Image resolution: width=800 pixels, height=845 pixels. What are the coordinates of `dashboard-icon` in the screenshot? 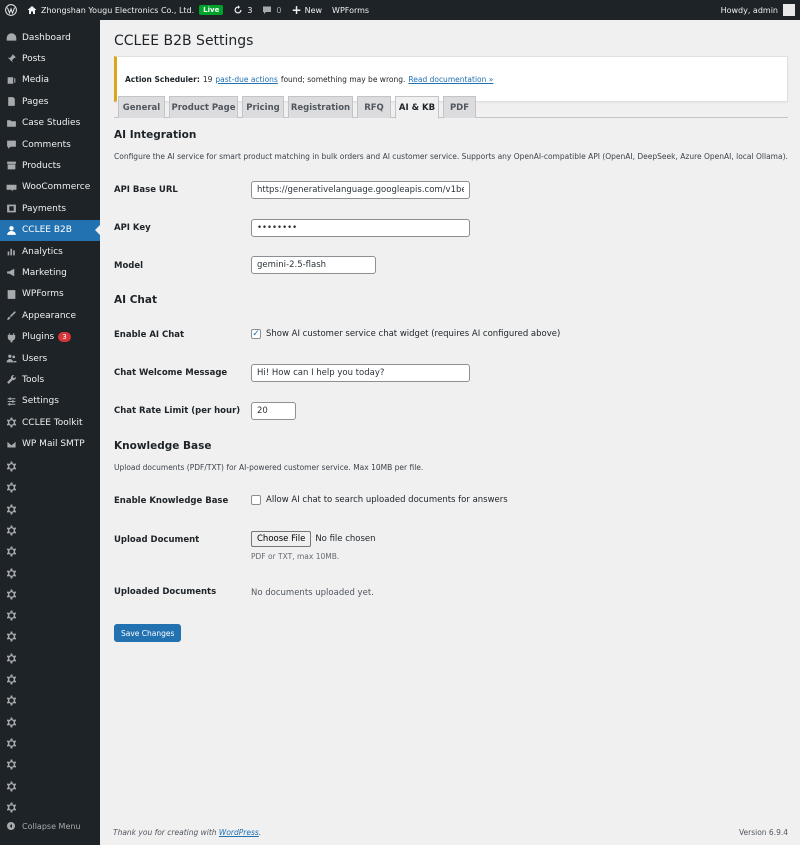 It's located at (11, 37).